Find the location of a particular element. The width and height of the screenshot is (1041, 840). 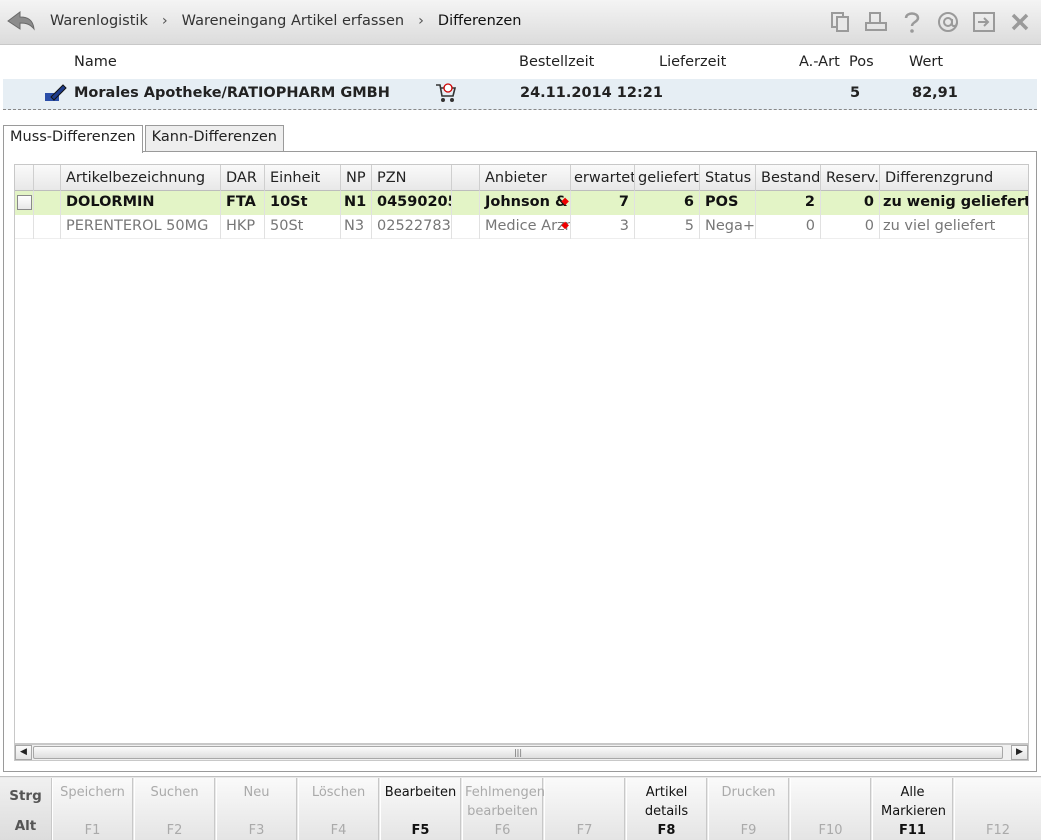

col-np: NP is located at coordinates (356, 178).